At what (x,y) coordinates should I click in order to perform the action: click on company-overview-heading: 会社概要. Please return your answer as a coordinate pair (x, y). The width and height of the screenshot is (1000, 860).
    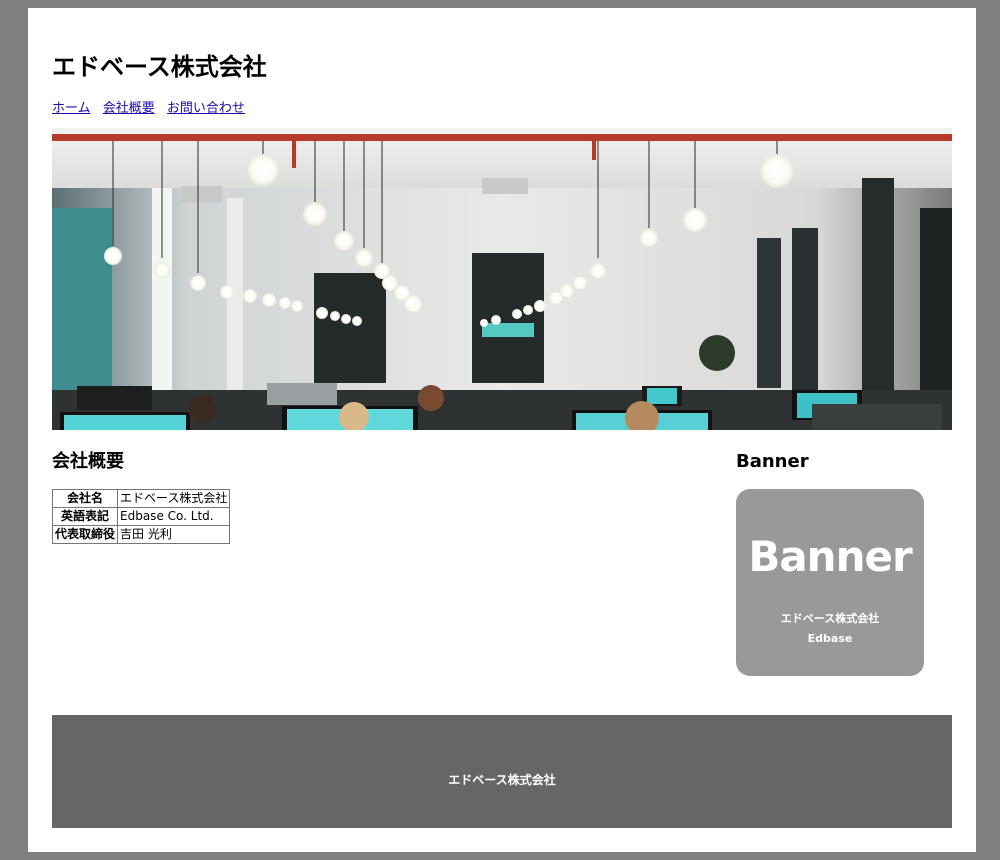
    Looking at the image, I should click on (88, 461).